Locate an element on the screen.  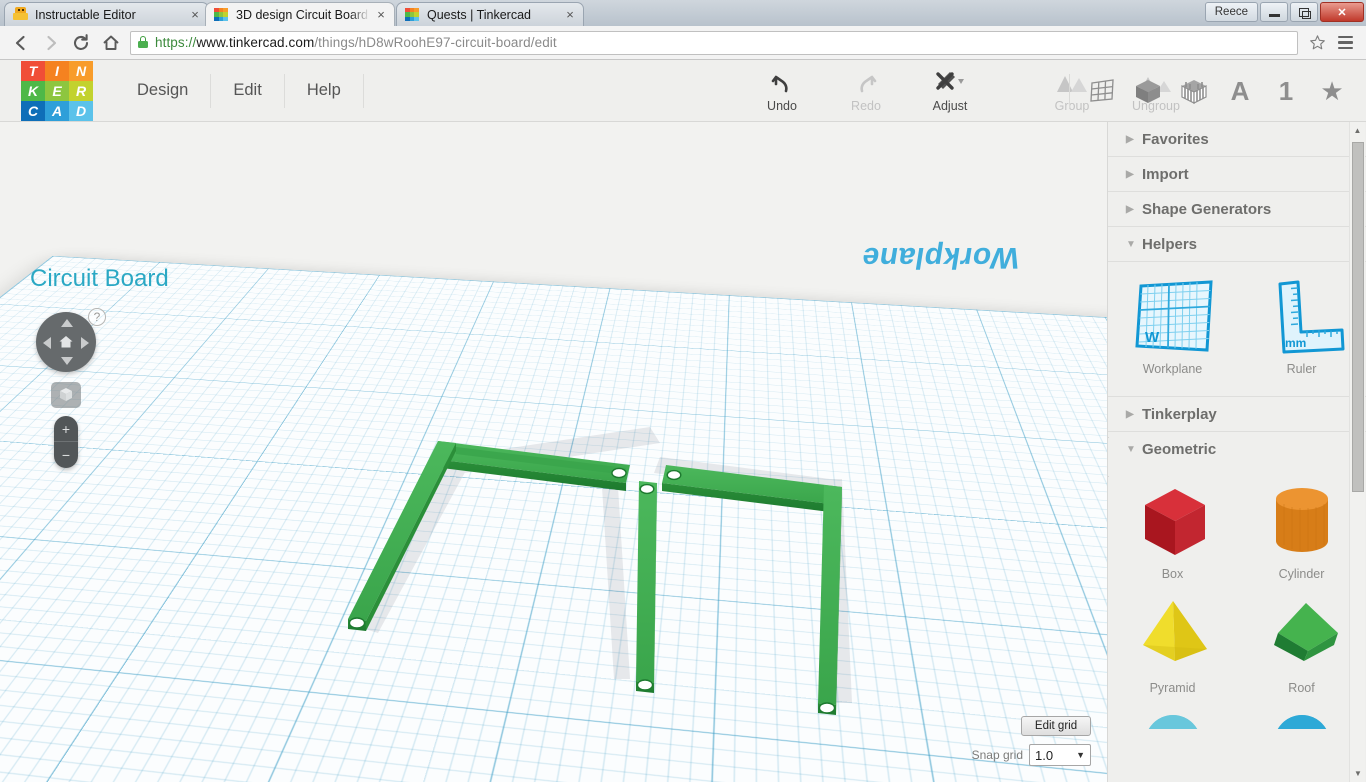
tinkercad-icon is located at coordinates (222, 15).